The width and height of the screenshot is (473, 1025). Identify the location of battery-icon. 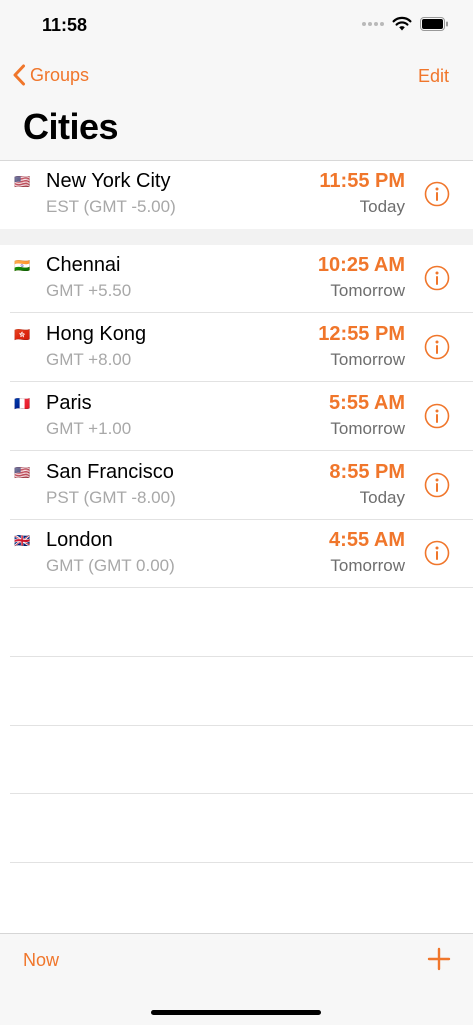
(434, 23).